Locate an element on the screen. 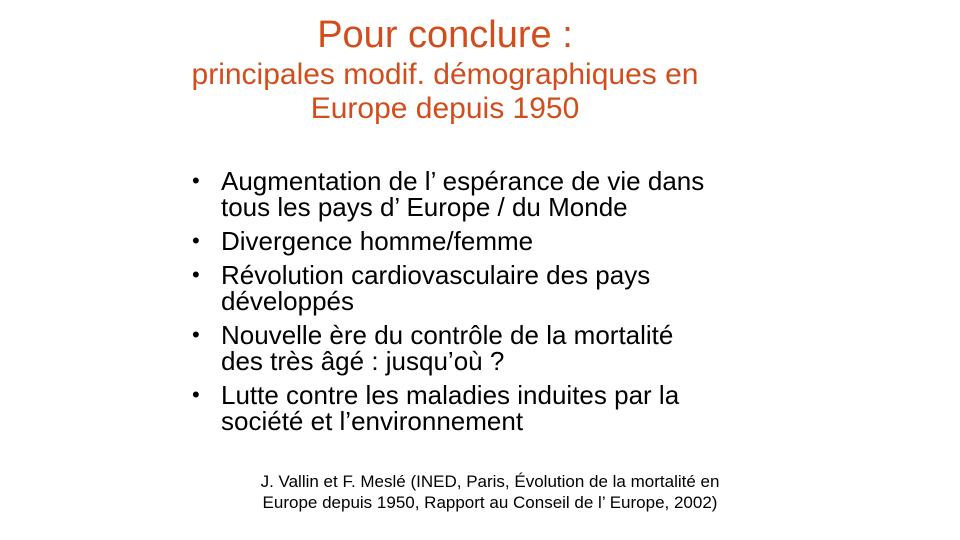  title-main: Pour conclure : is located at coordinates (445, 35).